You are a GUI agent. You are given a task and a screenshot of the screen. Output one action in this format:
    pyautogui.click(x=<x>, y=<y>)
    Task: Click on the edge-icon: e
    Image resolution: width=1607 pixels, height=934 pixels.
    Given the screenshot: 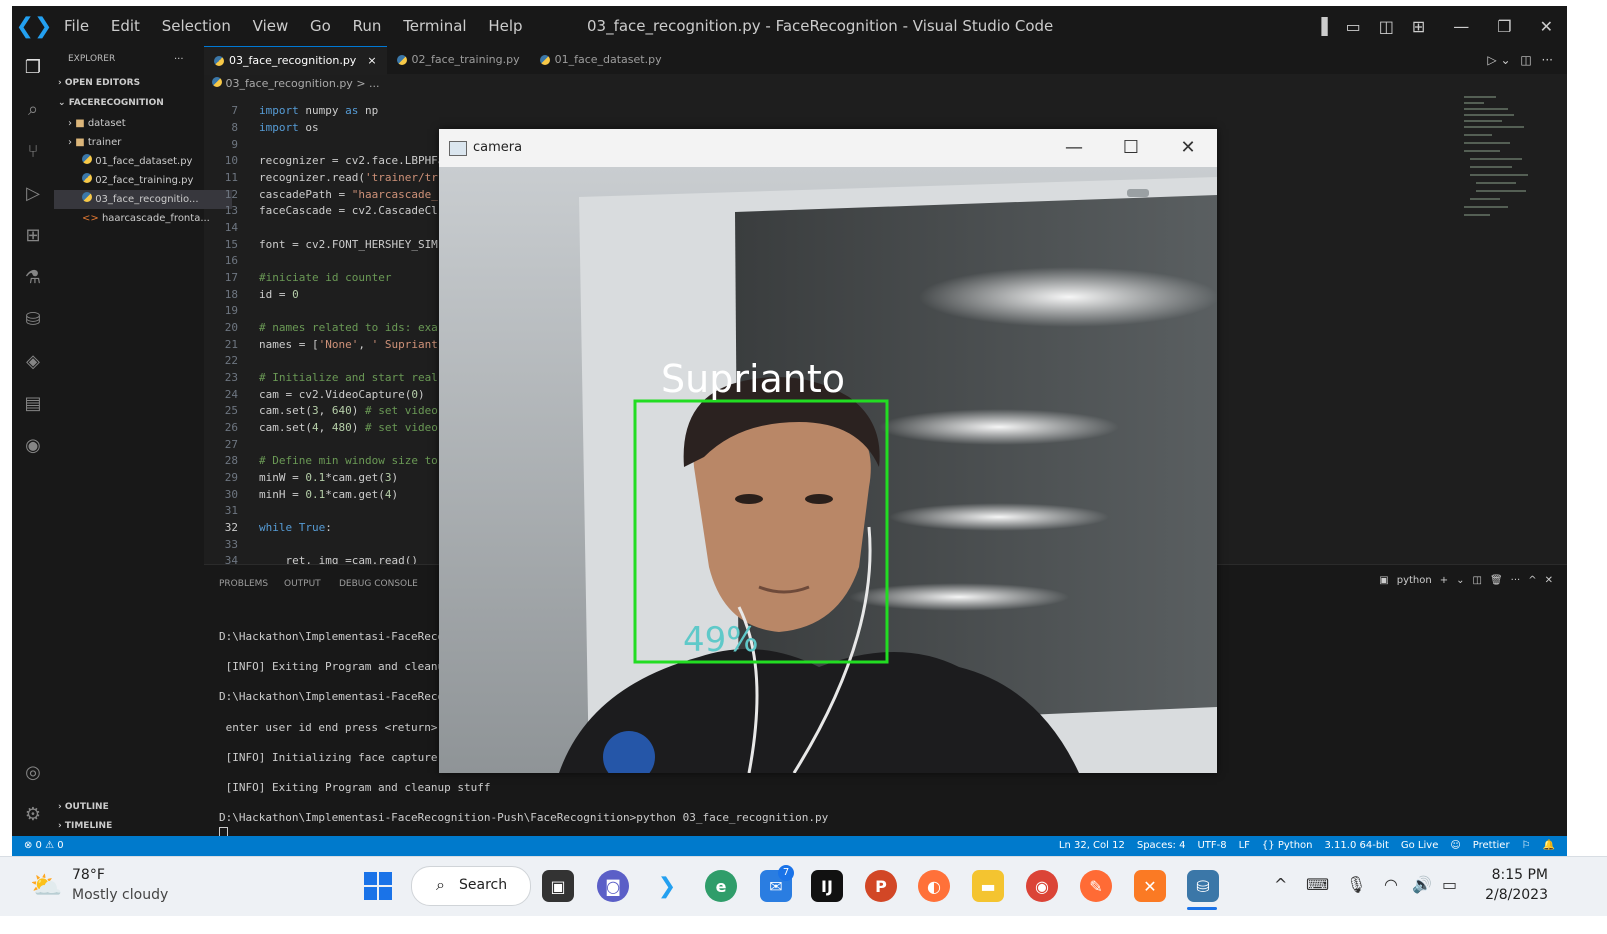 What is the action you would take?
    pyautogui.click(x=721, y=886)
    